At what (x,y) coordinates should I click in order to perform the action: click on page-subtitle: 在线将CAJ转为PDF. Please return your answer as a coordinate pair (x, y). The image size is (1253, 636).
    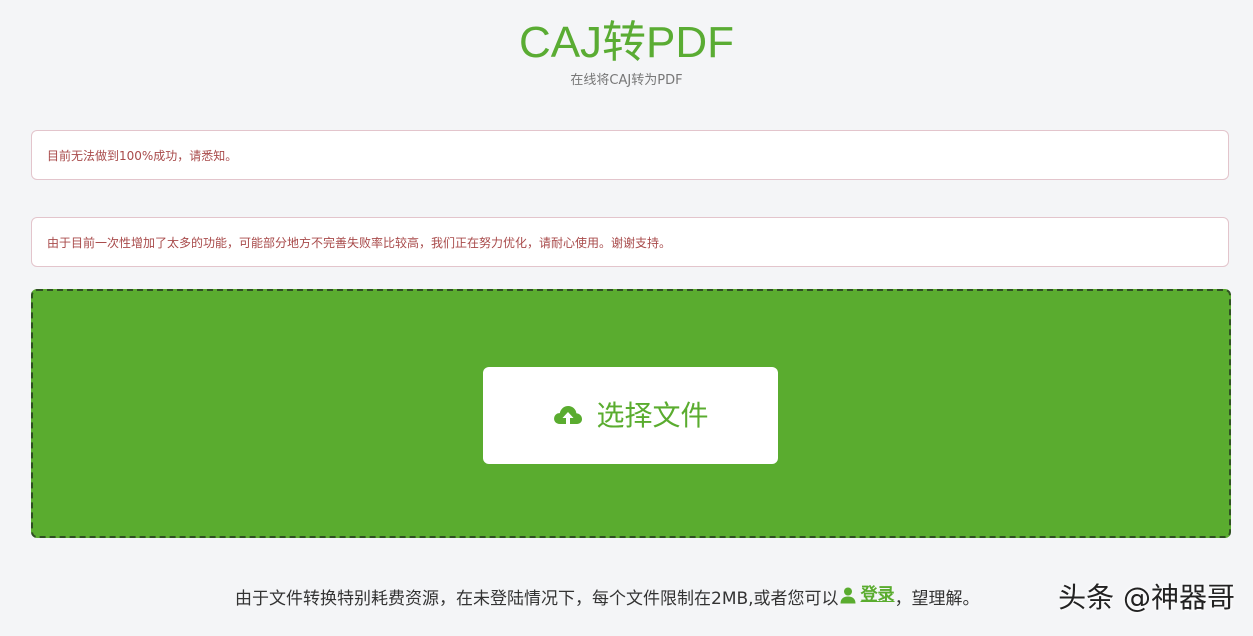
    Looking at the image, I should click on (626, 80).